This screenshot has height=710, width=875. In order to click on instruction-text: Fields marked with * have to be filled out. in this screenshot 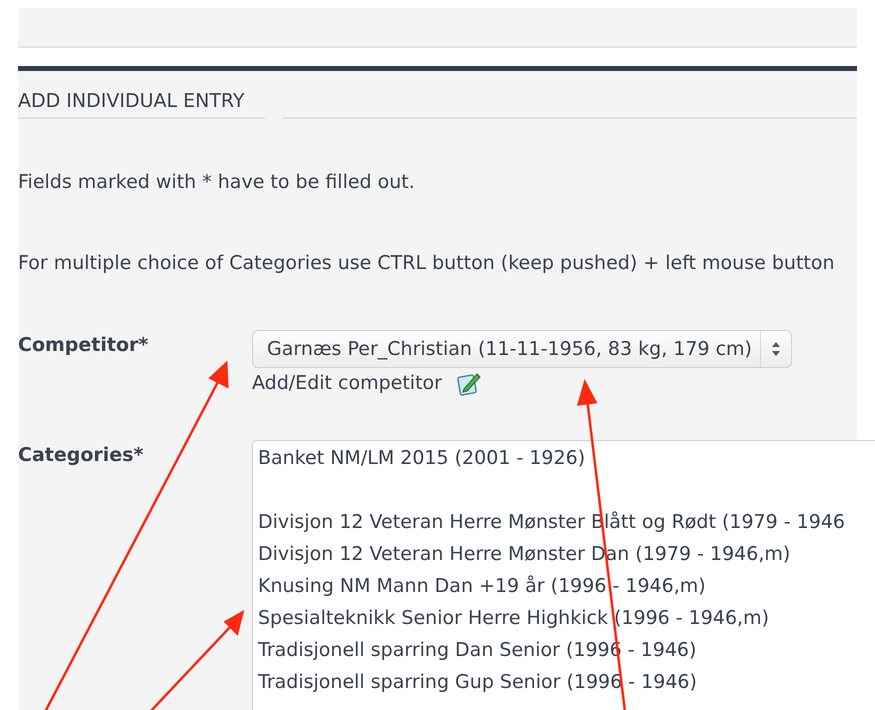, I will do `click(217, 182)`.